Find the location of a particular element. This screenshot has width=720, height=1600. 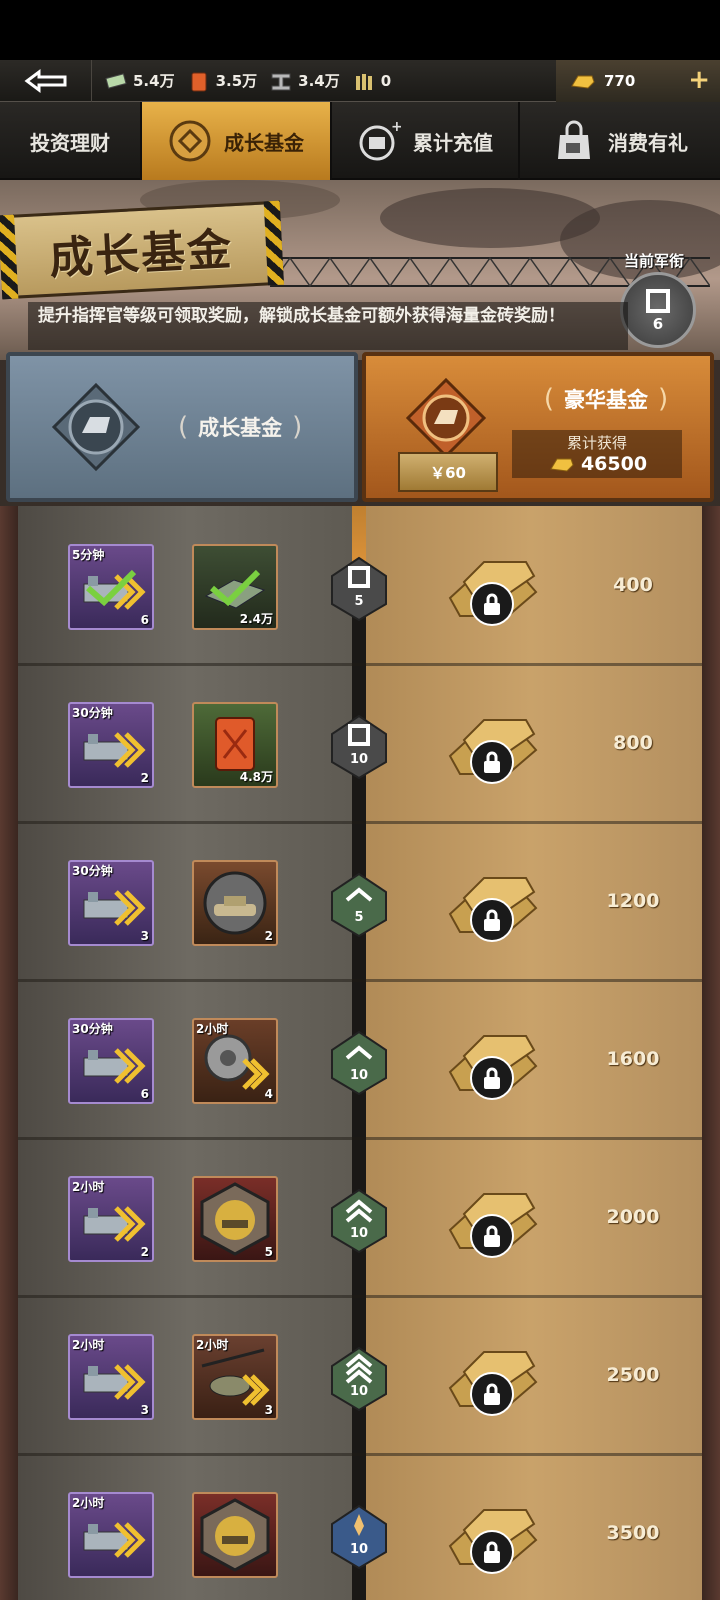

back-button is located at coordinates (46, 80).